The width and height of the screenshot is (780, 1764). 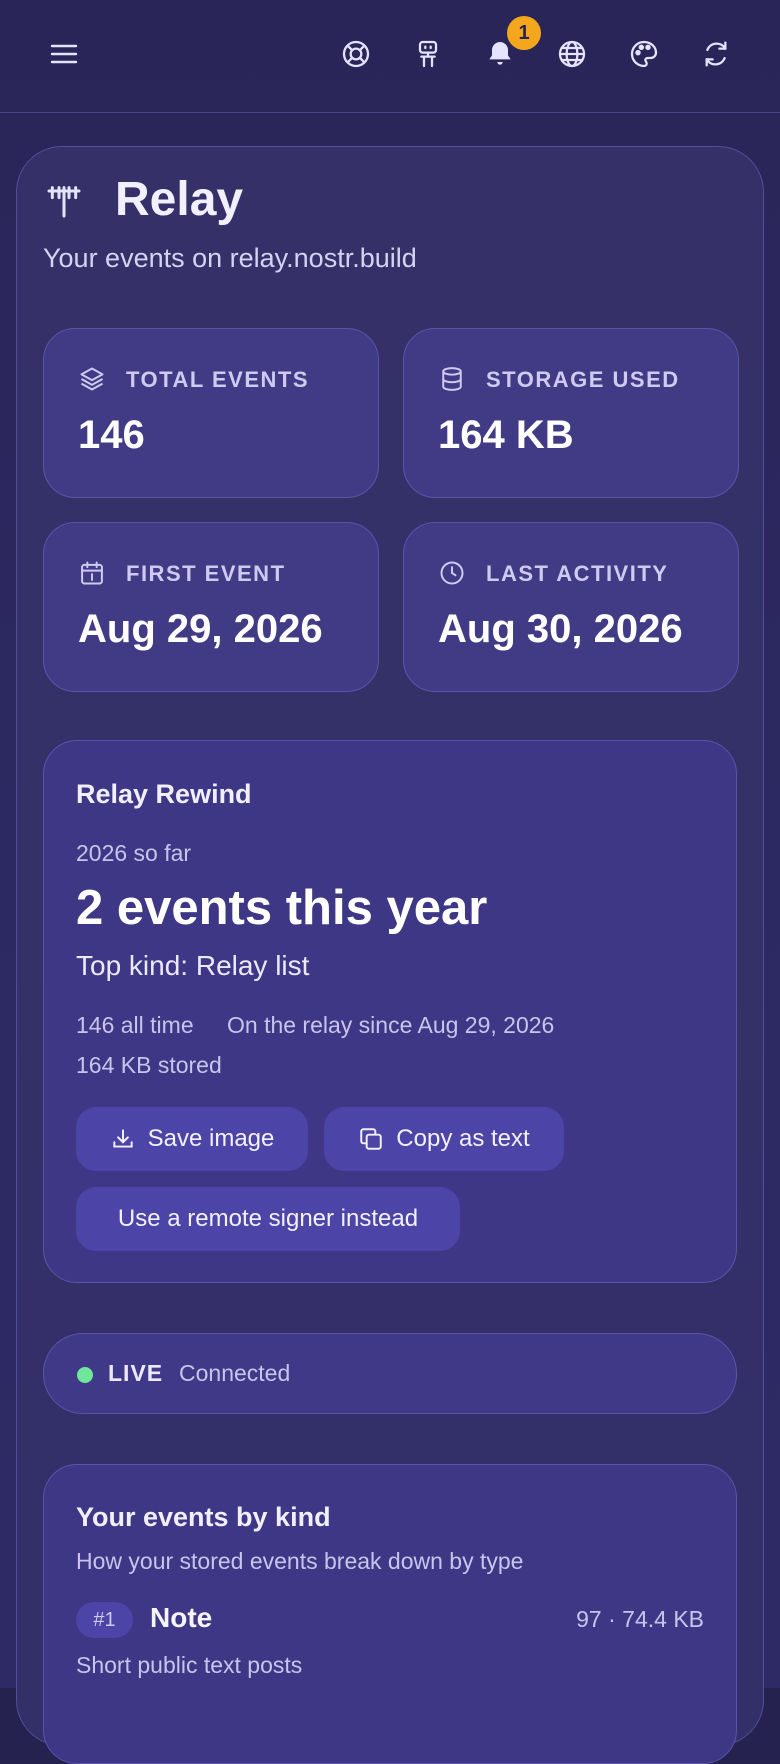 I want to click on kind-description: Short public text posts, so click(x=189, y=1665).